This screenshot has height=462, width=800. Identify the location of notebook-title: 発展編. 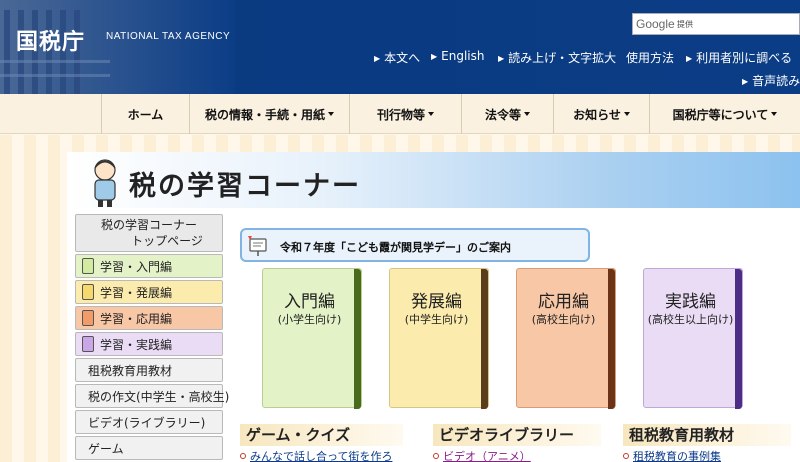
(436, 302).